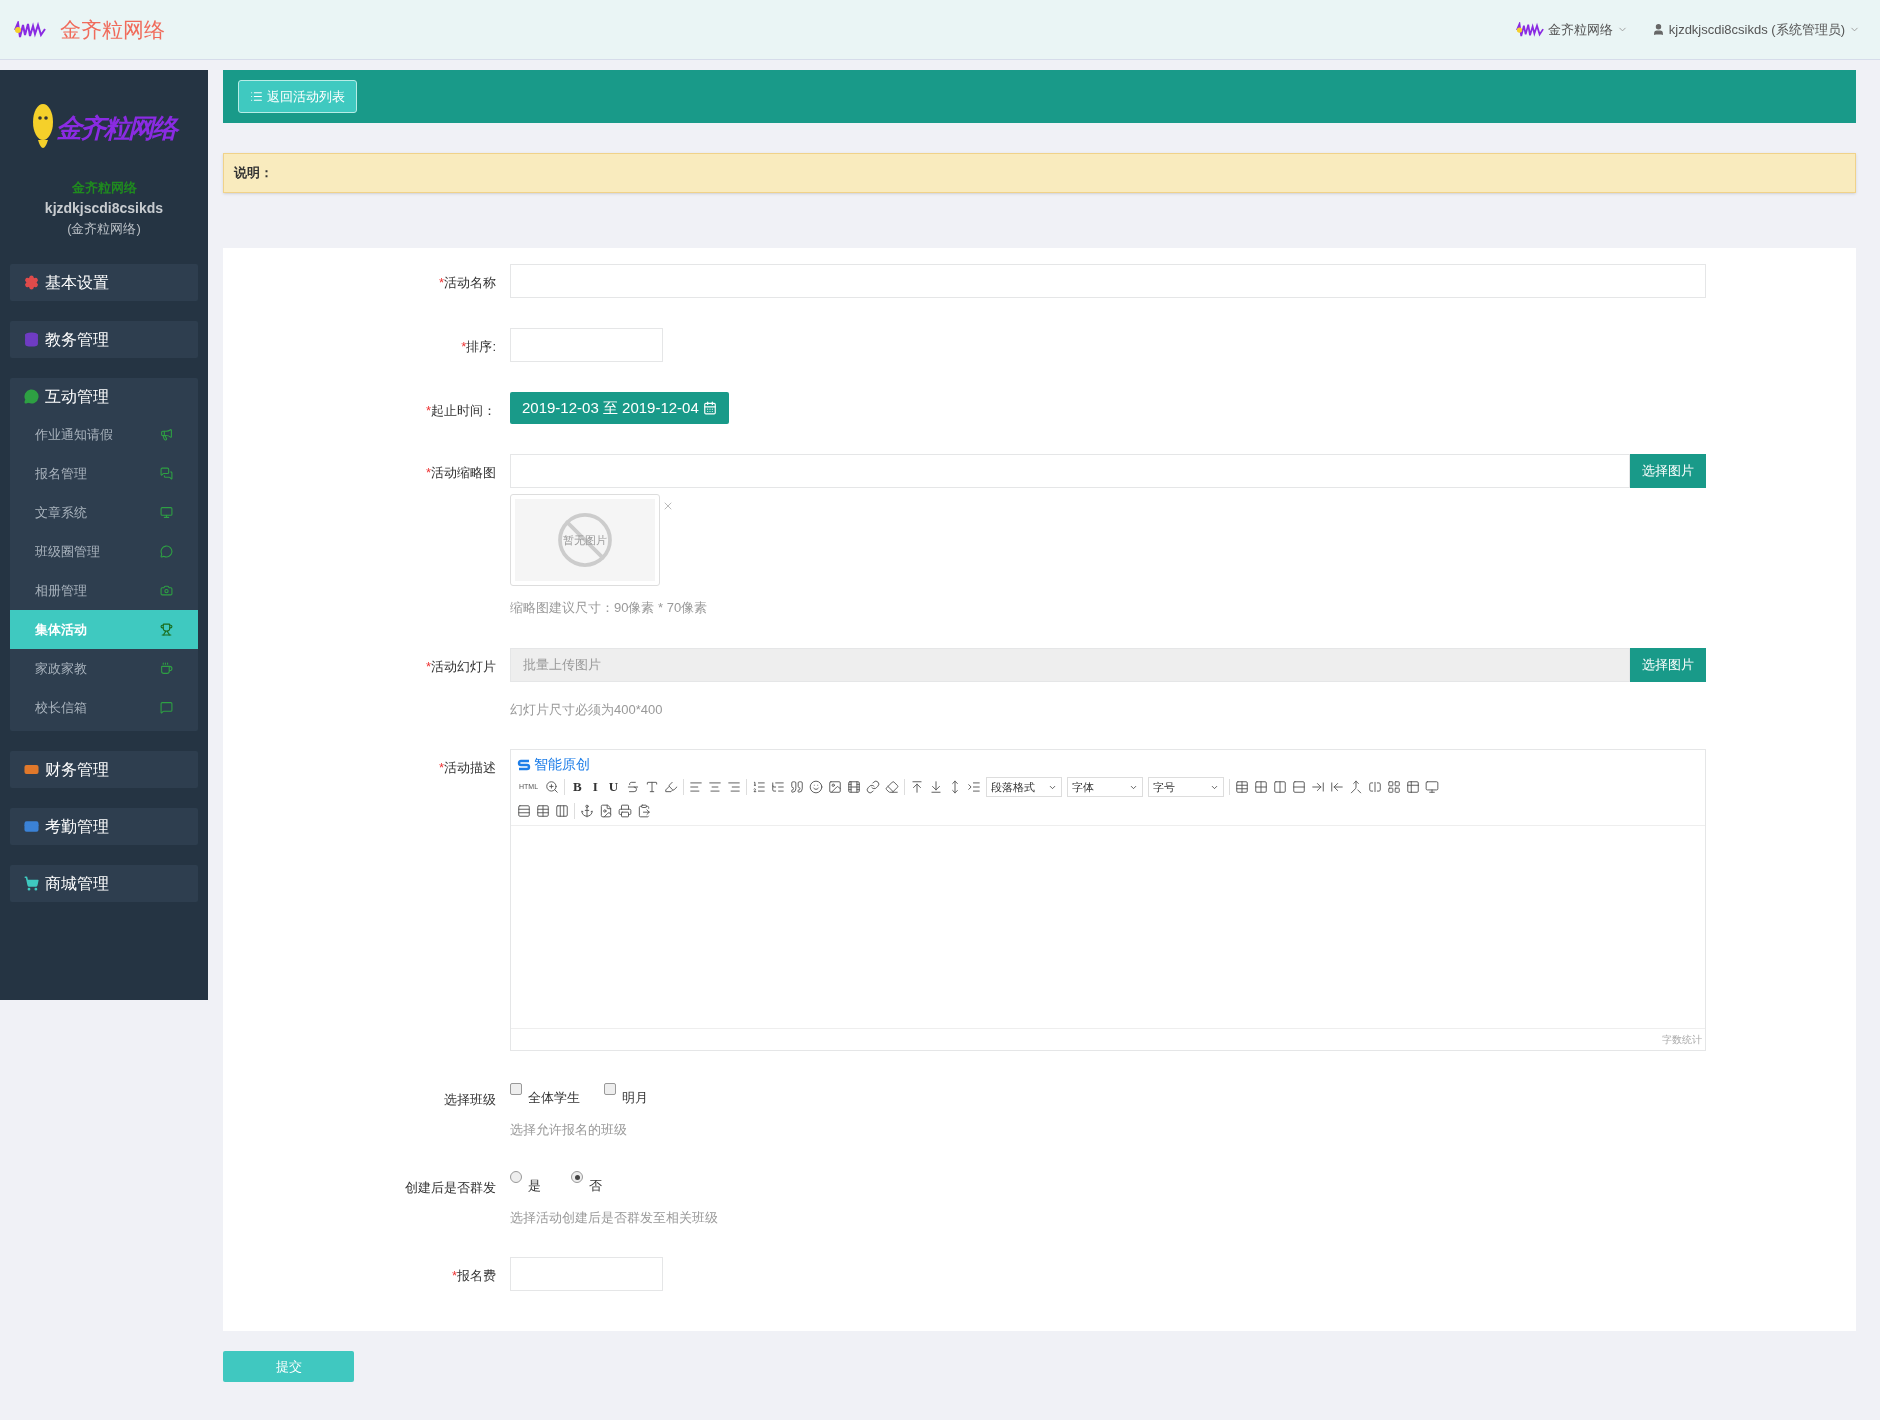 This screenshot has width=1880, height=1420. What do you see at coordinates (166, 434) in the screenshot?
I see `megaphone-icon` at bounding box center [166, 434].